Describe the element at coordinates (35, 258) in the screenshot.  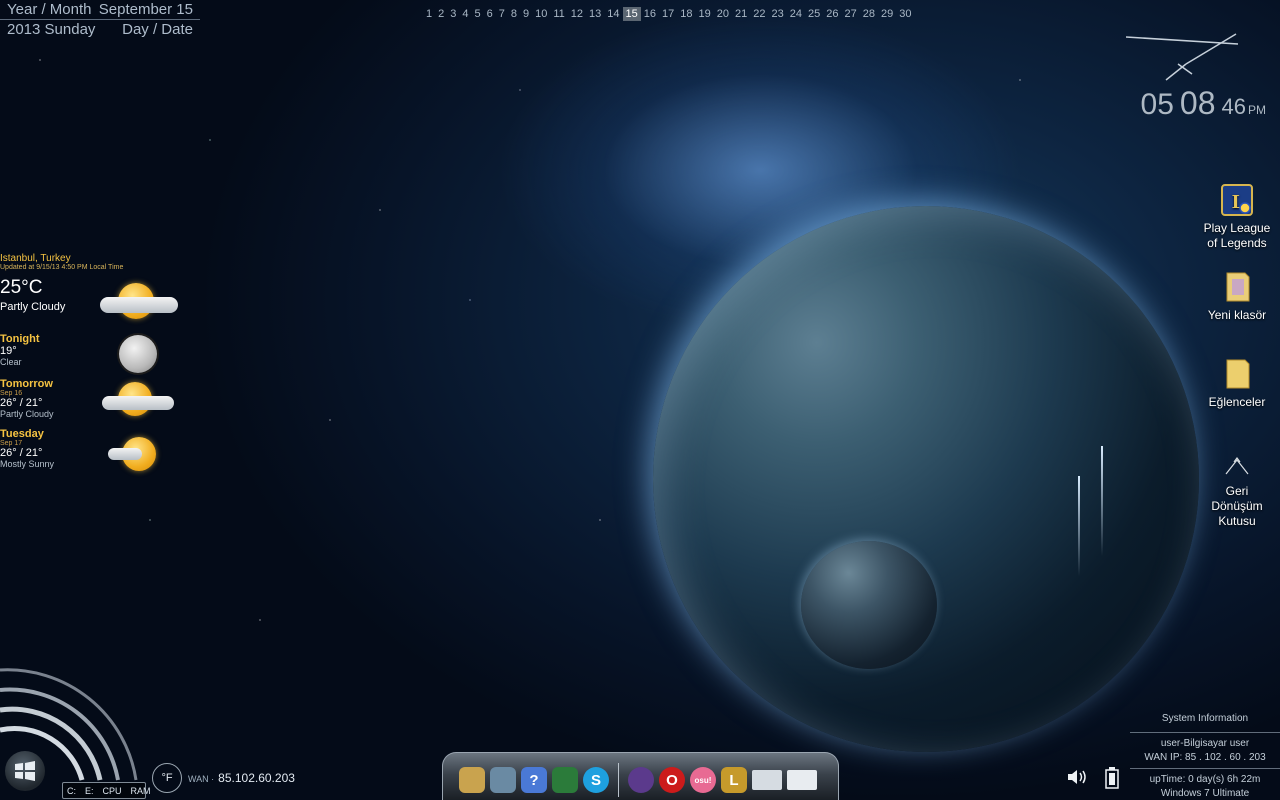
I see `weather-location: Istanbul, Turkey` at that location.